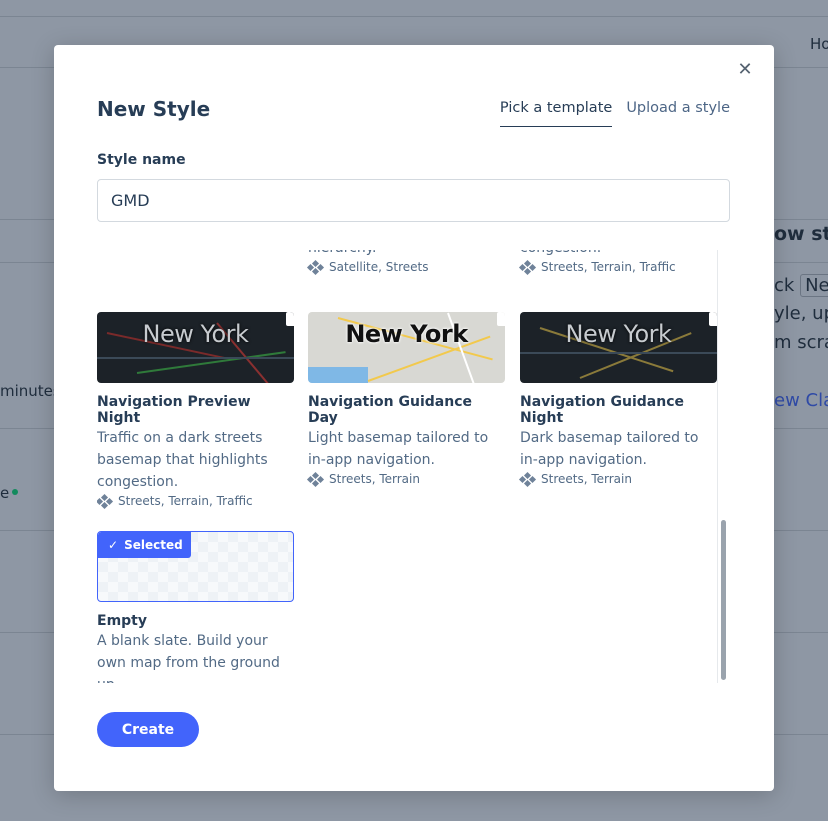 Image resolution: width=828 pixels, height=821 pixels. I want to click on template-card-partial: congestion. Streets, Terrain, Traffic, so click(617, 263).